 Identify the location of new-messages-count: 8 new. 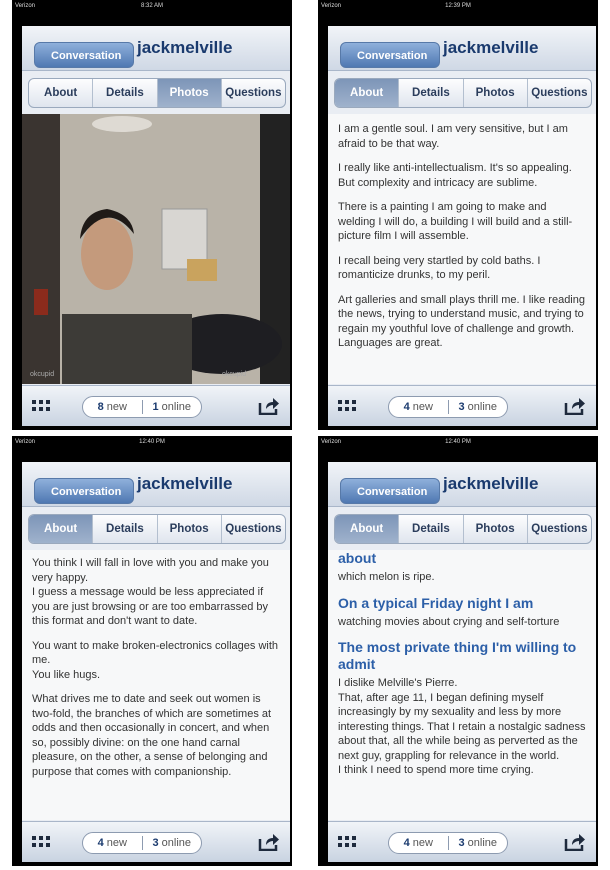
(112, 407).